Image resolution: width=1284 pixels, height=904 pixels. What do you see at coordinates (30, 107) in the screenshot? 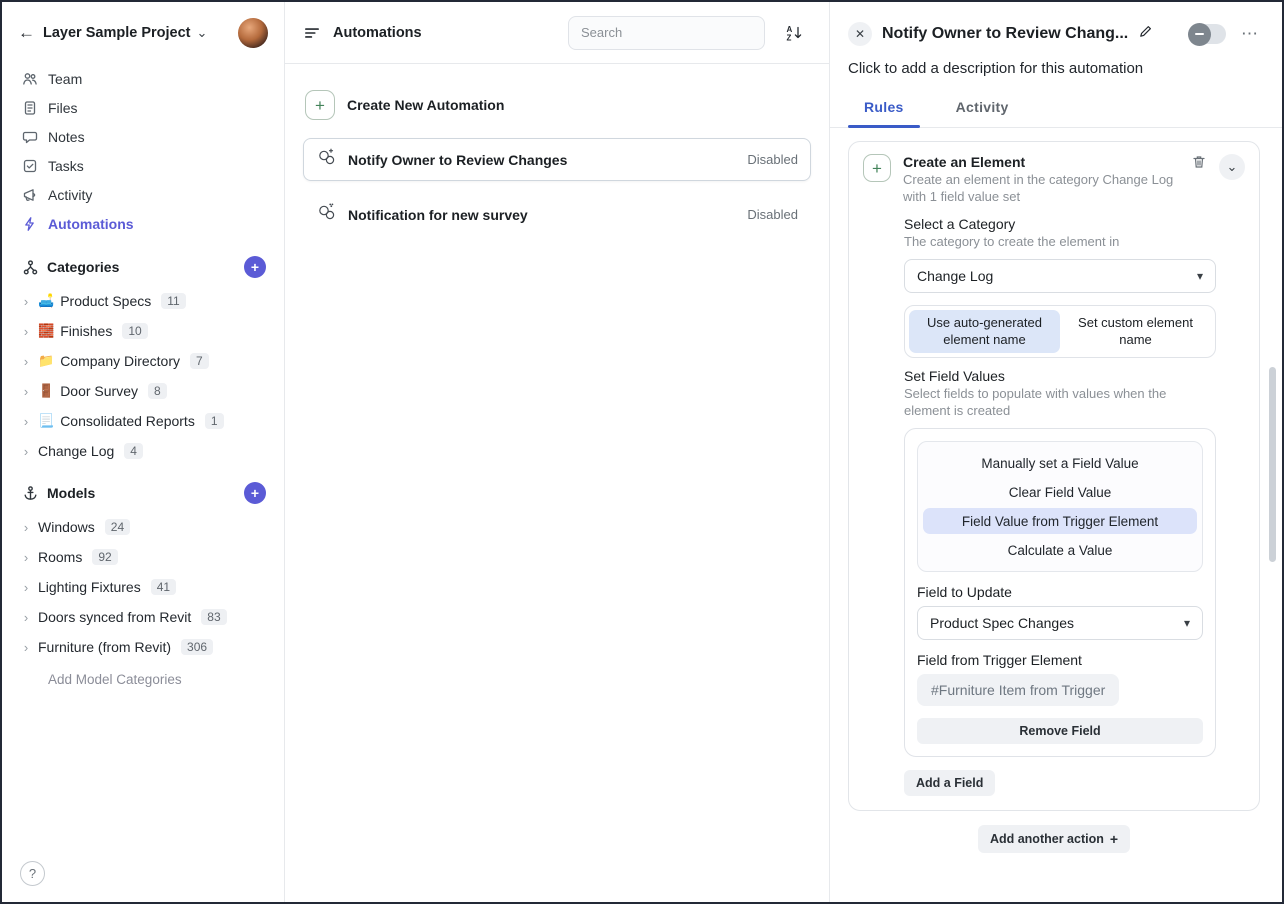
I see `files-icon` at bounding box center [30, 107].